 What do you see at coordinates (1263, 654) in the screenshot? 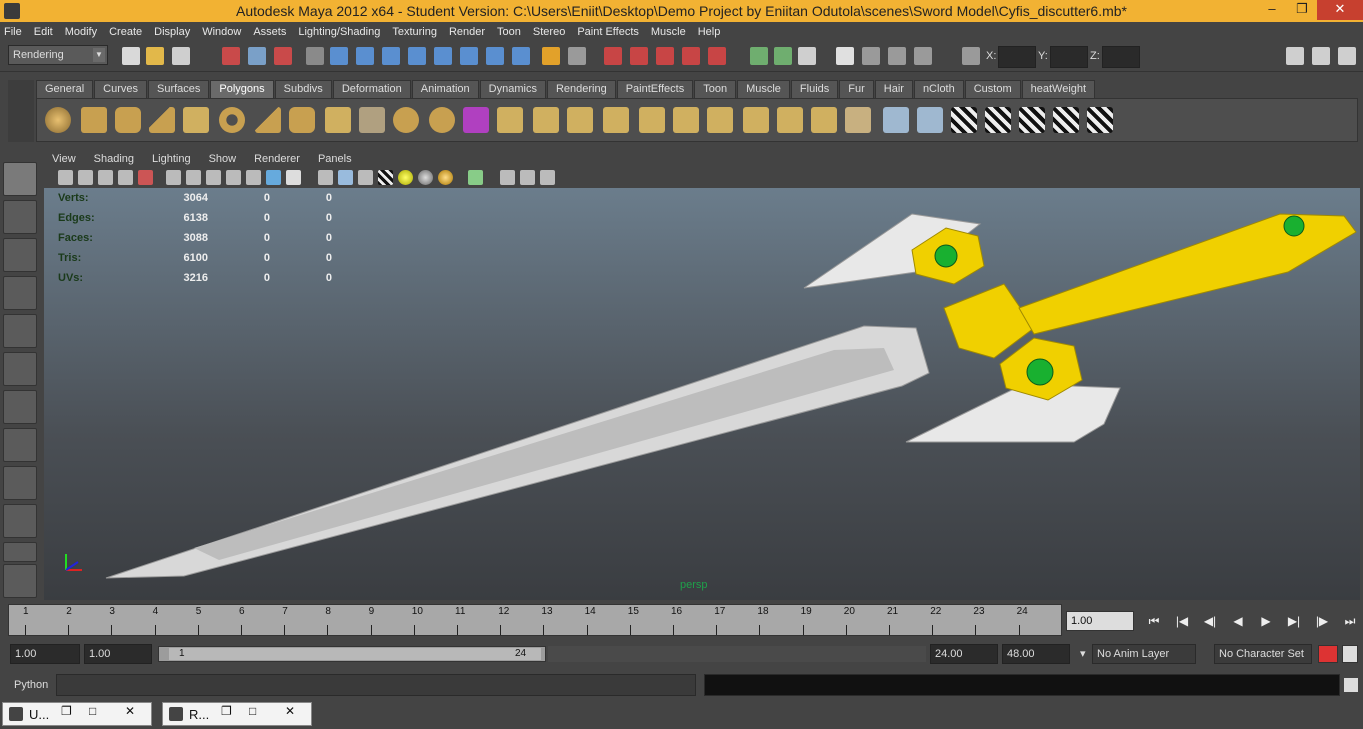
I see `character-set-dropdown: No Character Set` at bounding box center [1263, 654].